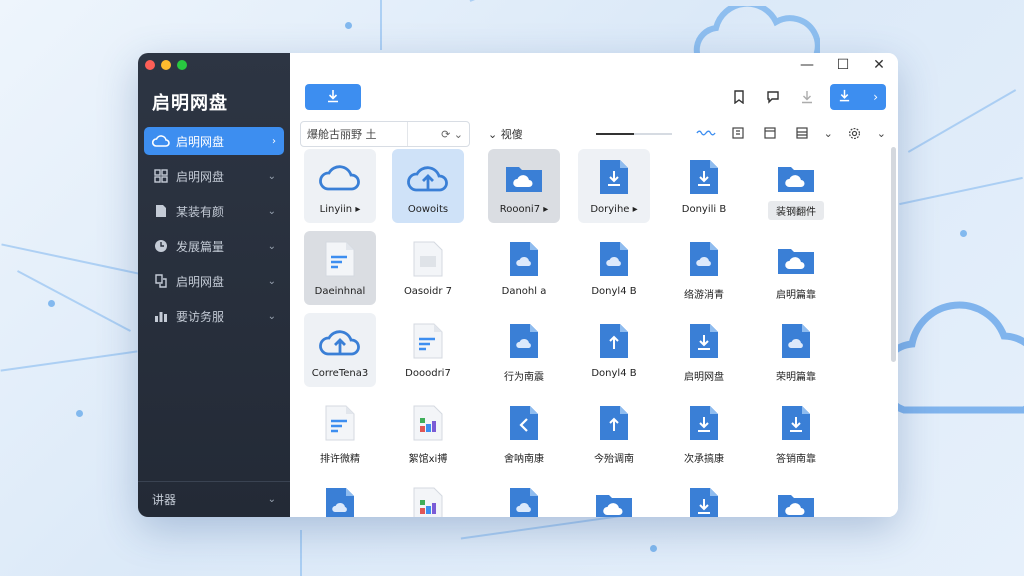 This screenshot has width=1024, height=576. Describe the element at coordinates (704, 432) in the screenshot. I see `file-tile: 次承搞康` at that location.